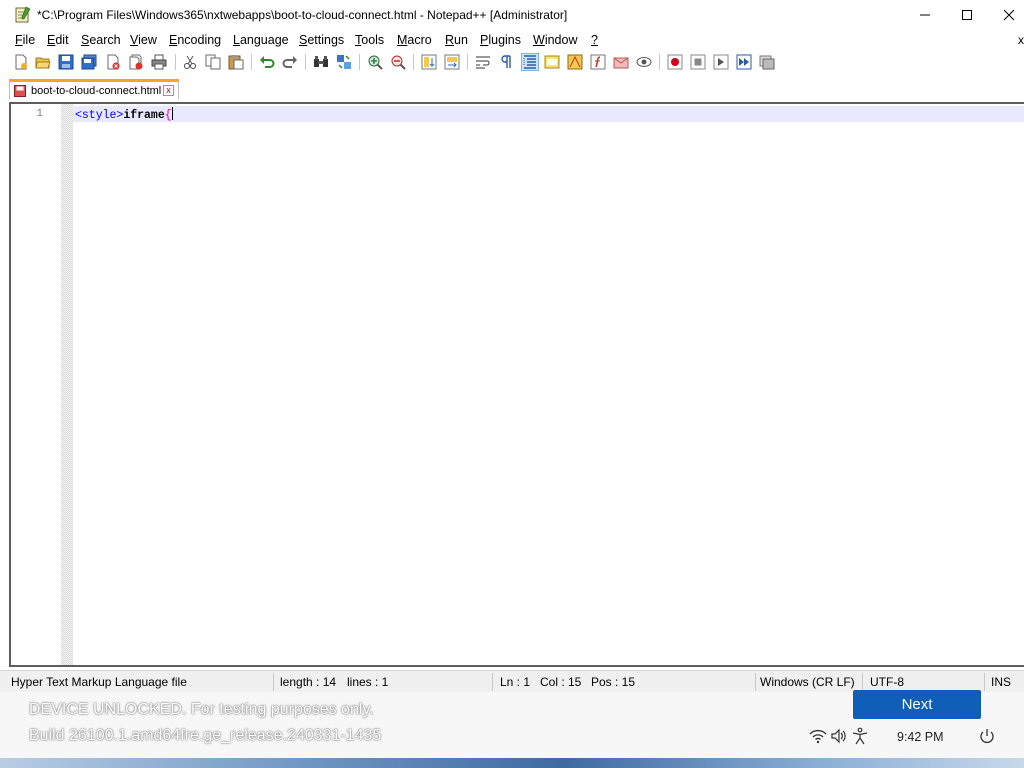  Describe the element at coordinates (555, 40) in the screenshot. I see `menu-window: Window` at that location.